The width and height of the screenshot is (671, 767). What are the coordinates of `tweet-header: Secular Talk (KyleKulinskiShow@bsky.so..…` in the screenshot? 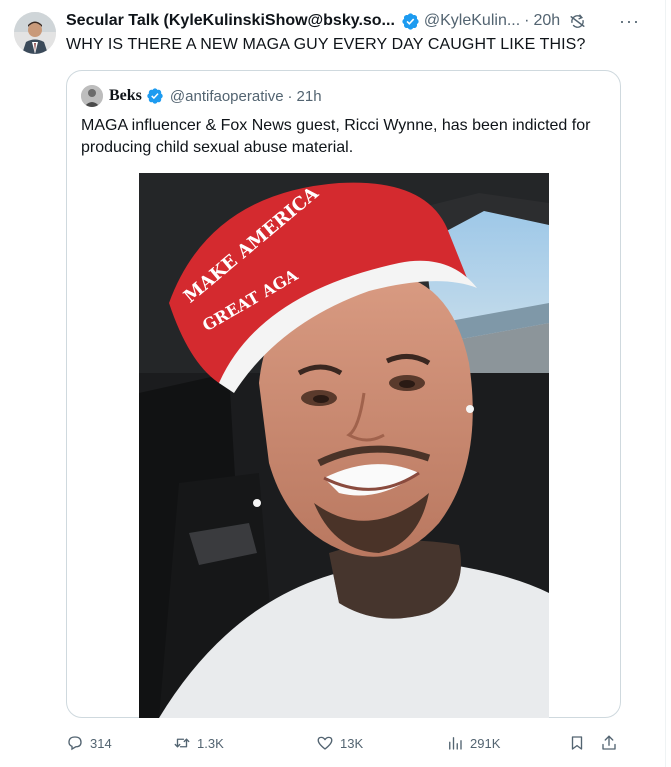 It's located at (361, 21).